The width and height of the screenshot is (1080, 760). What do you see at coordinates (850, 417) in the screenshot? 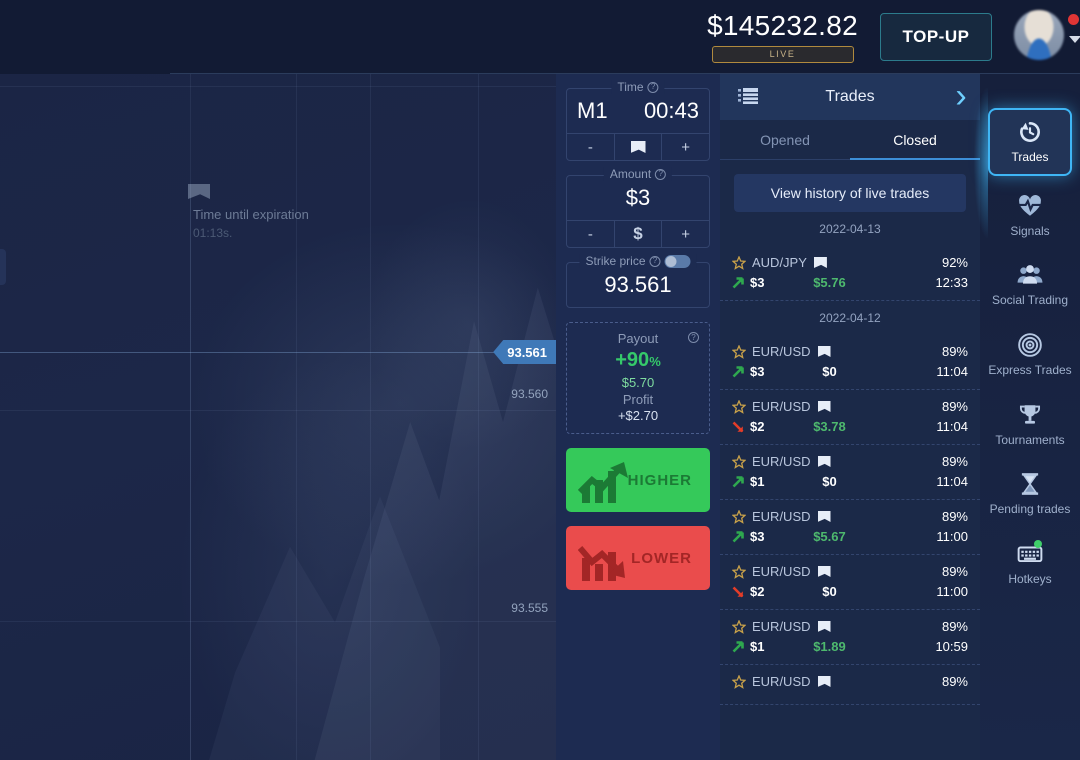
I see `trade-row: EUR/USD 89% $2 $3.78 11:04` at bounding box center [850, 417].